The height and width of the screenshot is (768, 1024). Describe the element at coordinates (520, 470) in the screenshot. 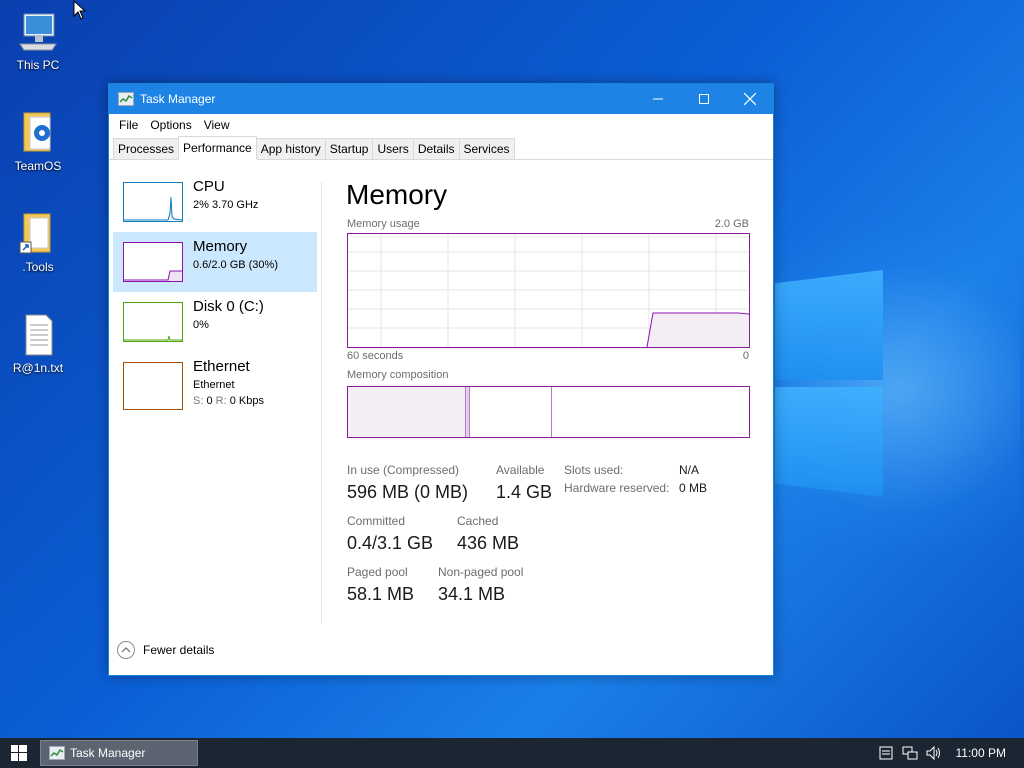

I see `available-label: Available` at that location.